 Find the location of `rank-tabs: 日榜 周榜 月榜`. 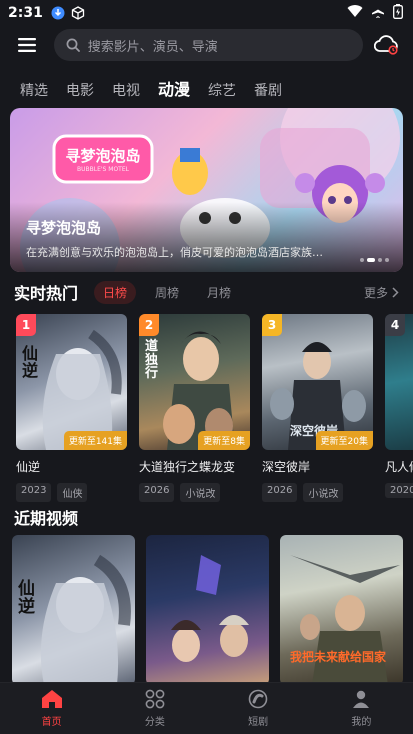

rank-tabs: 日榜 周榜 月榜 is located at coordinates (167, 292).